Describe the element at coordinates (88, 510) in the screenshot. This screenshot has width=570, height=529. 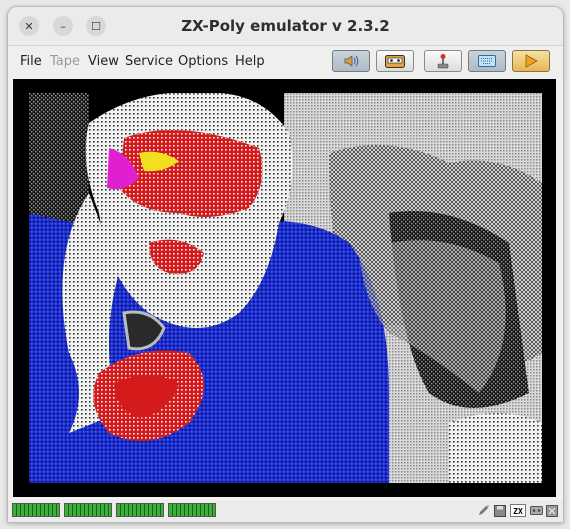
I see `cpu-1-indicator` at that location.